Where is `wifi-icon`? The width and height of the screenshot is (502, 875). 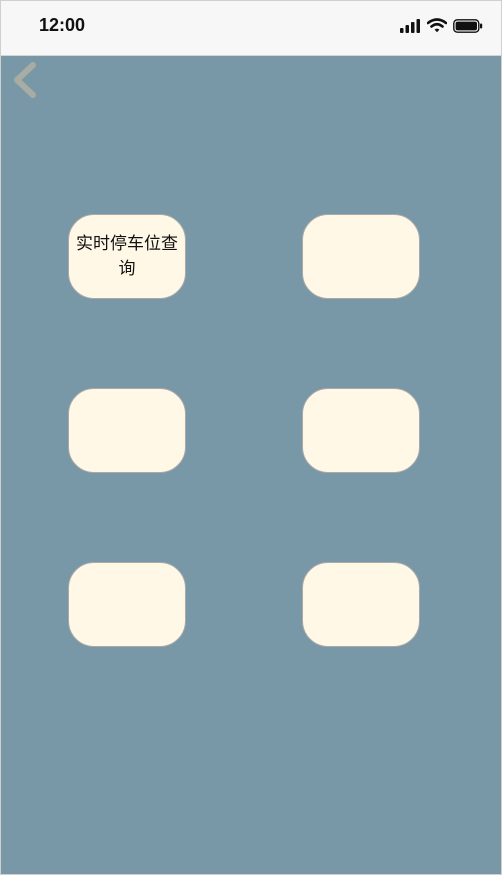 wifi-icon is located at coordinates (437, 25).